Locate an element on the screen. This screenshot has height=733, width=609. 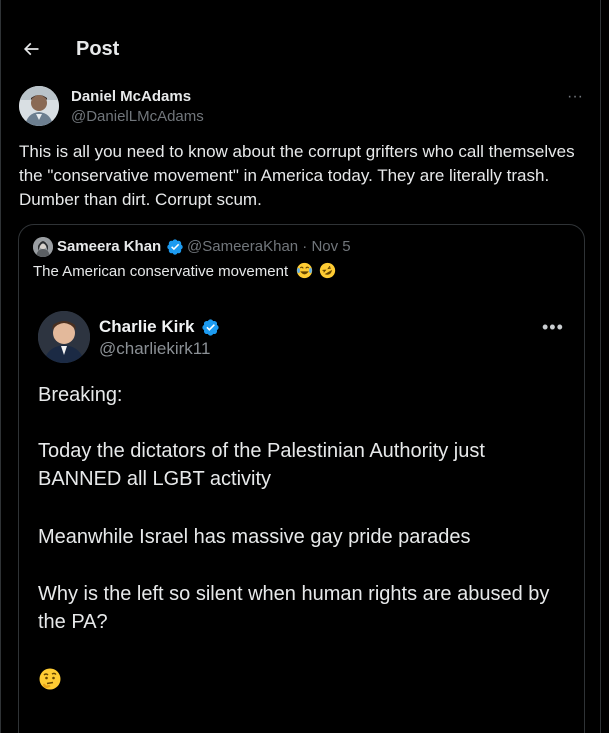
embedded-author-name: Charlie Kirk is located at coordinates (147, 326).